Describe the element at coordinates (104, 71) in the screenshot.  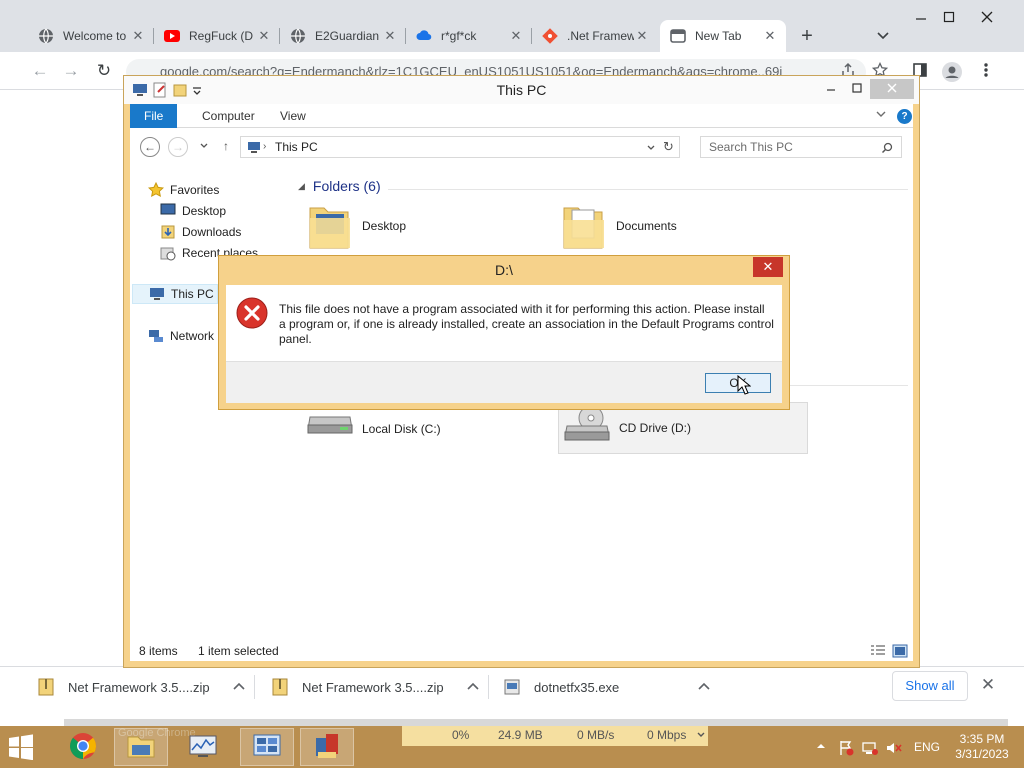
I see `reload-button: ↻` at that location.